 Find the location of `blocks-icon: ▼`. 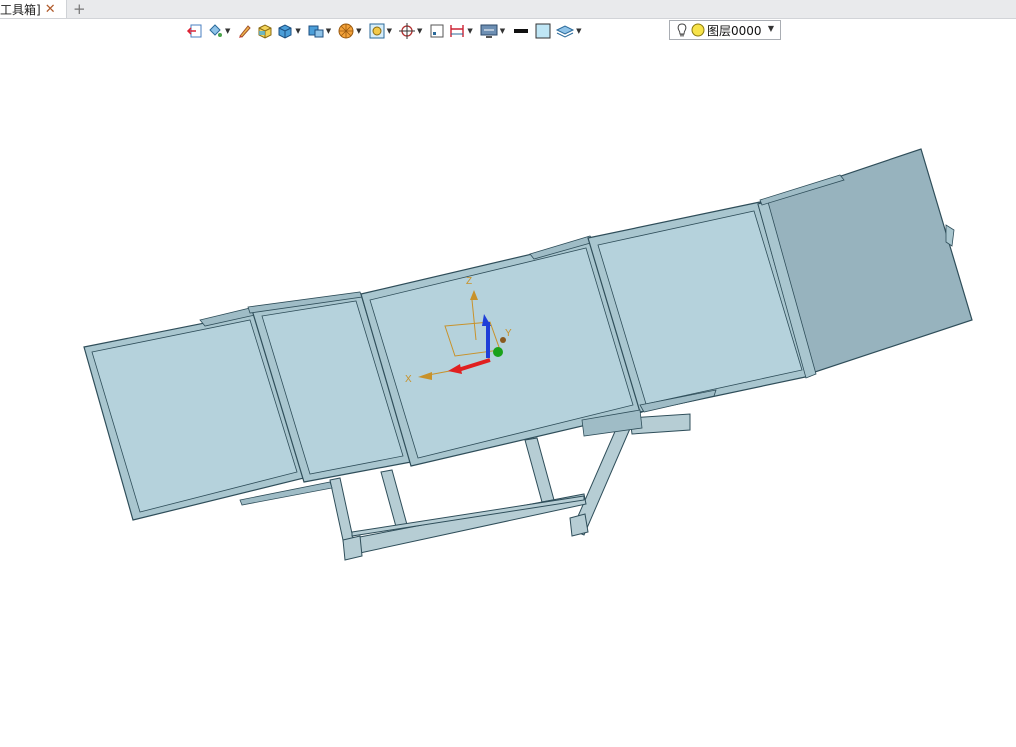

blocks-icon: ▼ is located at coordinates (321, 31).